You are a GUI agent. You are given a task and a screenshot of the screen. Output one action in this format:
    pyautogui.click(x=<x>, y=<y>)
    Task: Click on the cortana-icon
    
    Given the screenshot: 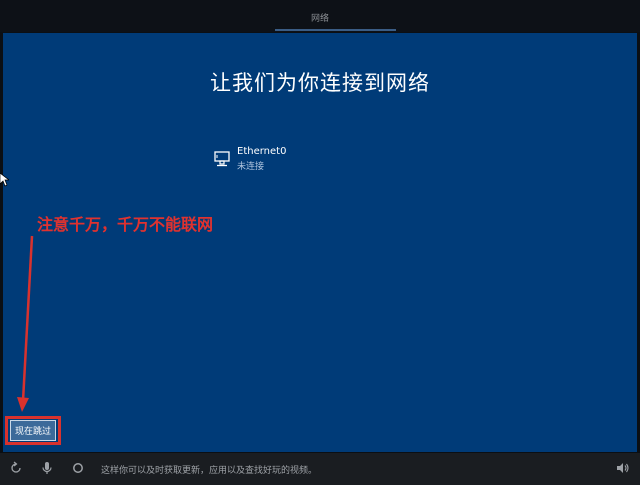 What is the action you would take?
    pyautogui.click(x=78, y=468)
    